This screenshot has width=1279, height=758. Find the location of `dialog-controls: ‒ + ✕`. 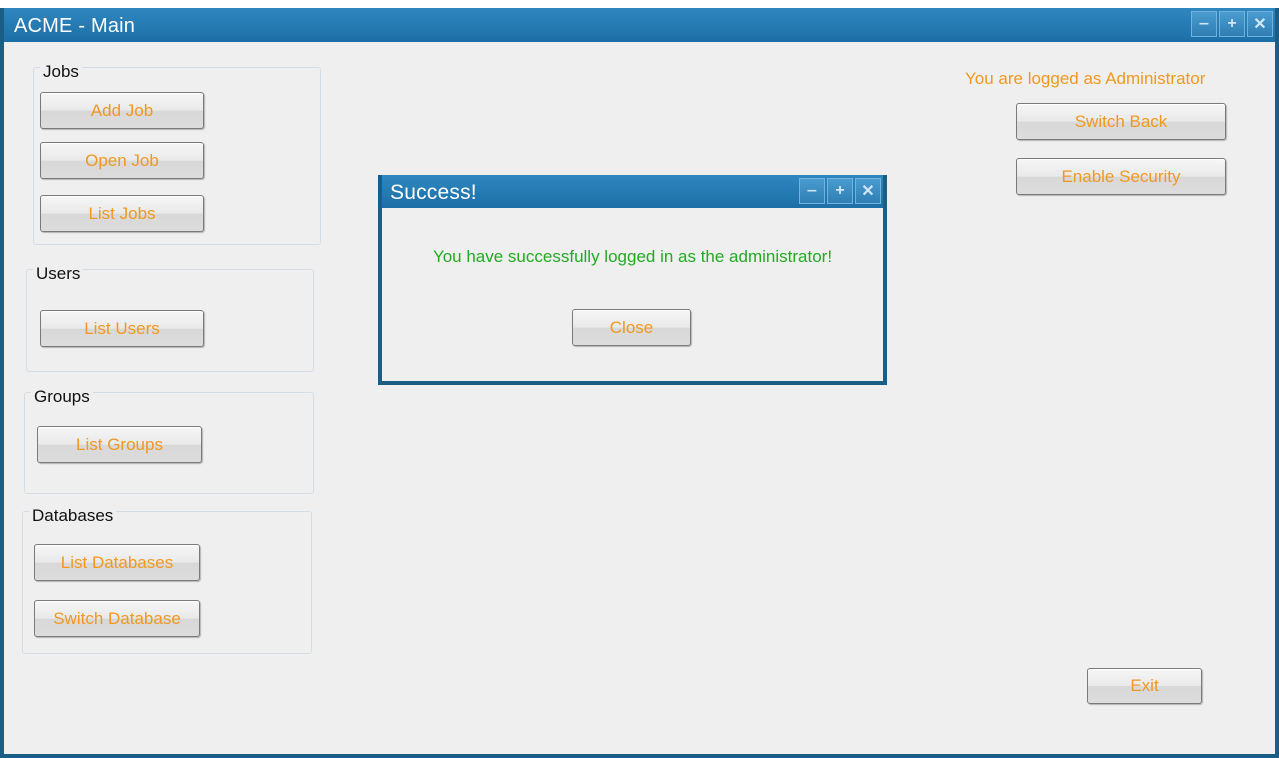

dialog-controls: ‒ + ✕ is located at coordinates (839, 191).